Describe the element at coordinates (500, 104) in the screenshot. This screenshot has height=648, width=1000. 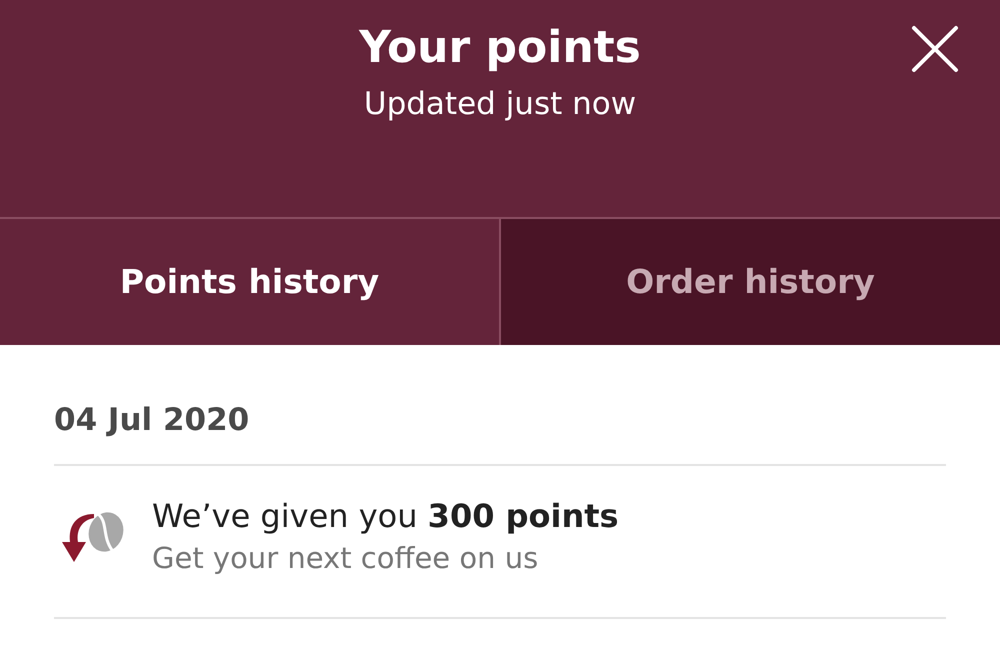
I see `update-status: Updated just now` at that location.